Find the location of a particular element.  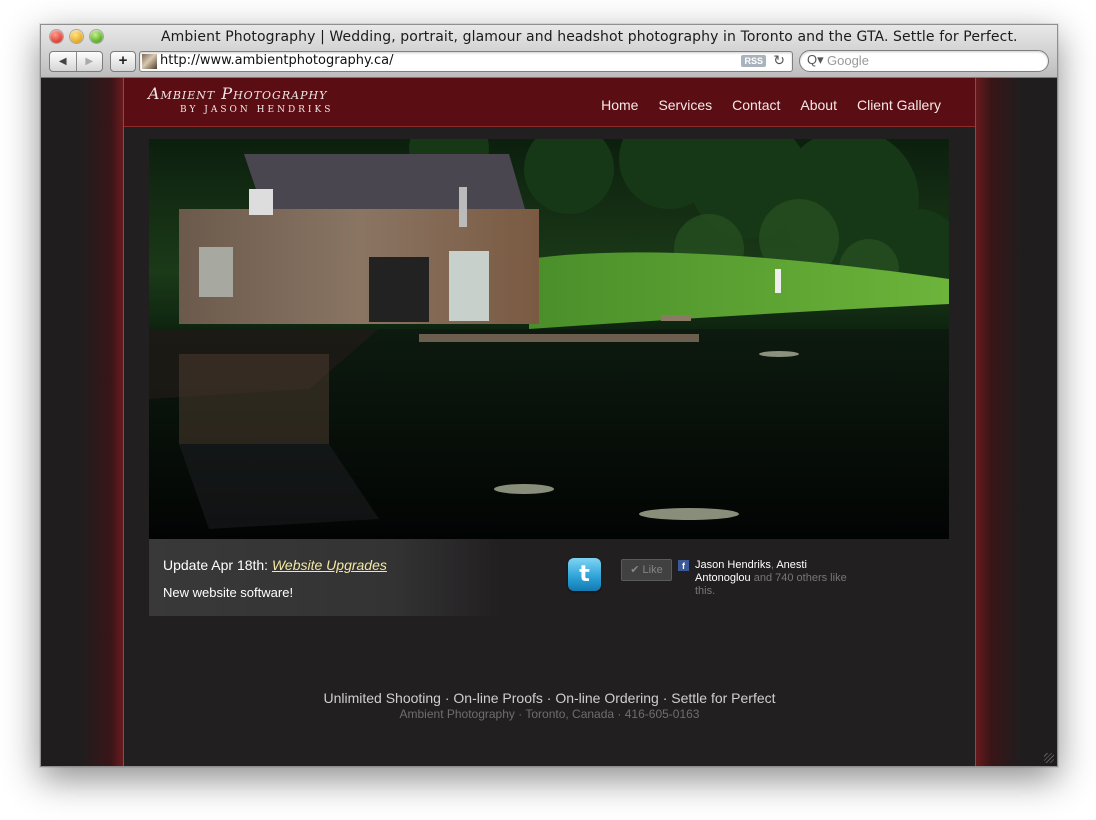

nav-services: Services is located at coordinates (685, 105).